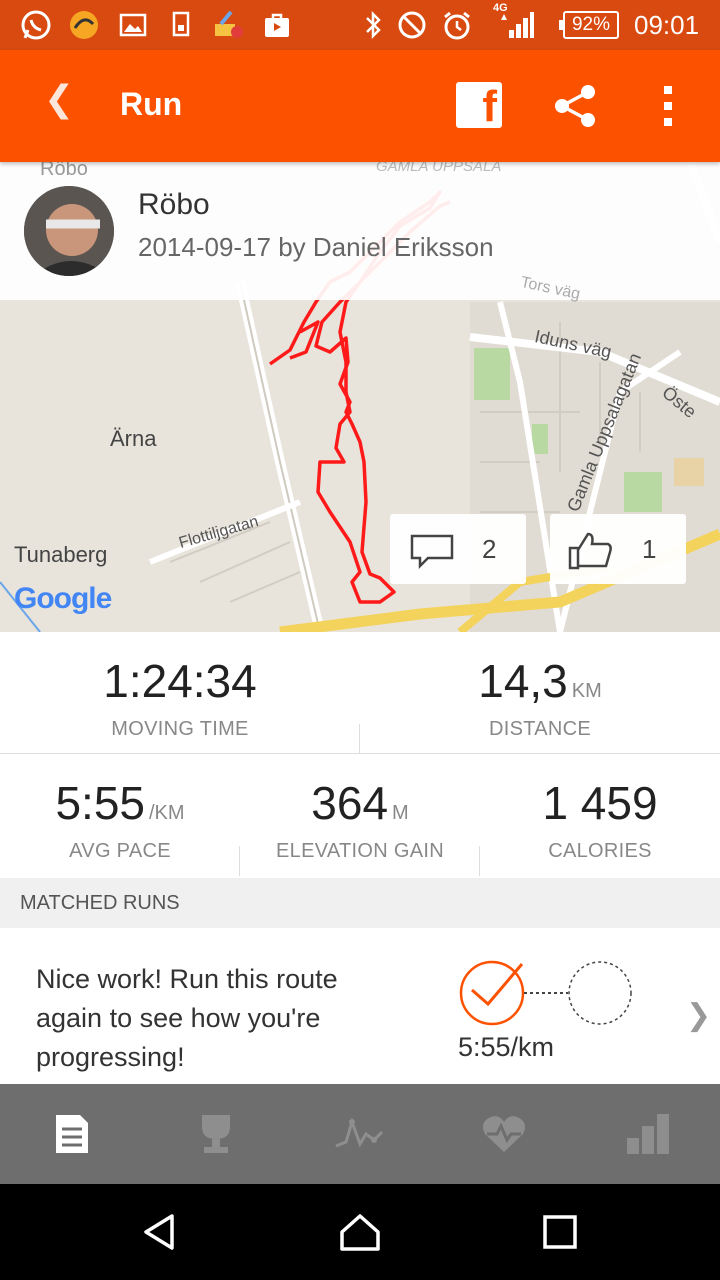 This screenshot has width=720, height=1280. I want to click on alarm-icon, so click(457, 25).